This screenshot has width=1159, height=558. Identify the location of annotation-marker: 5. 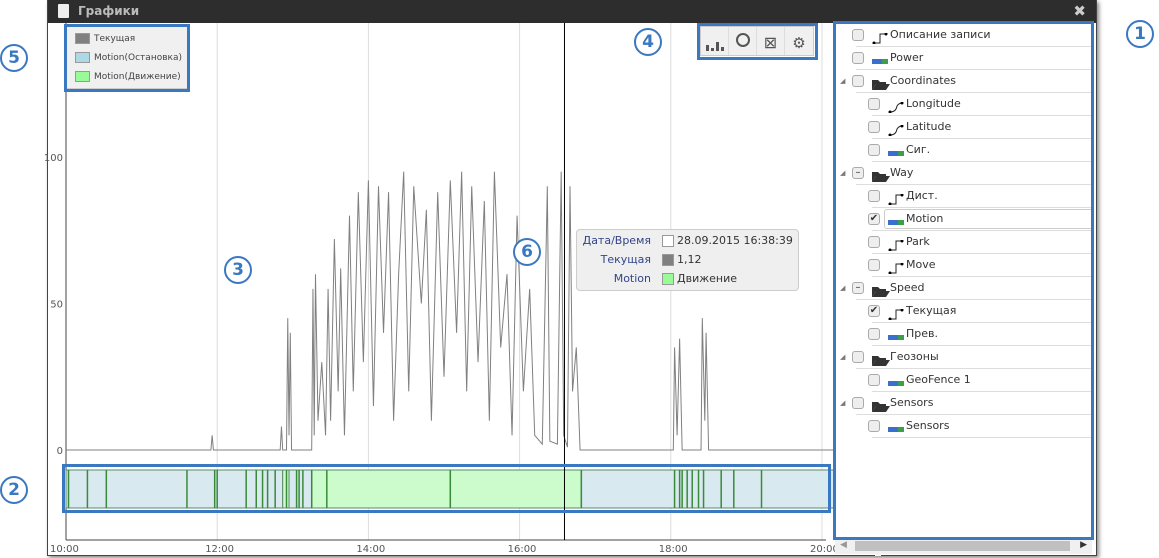
(14, 58).